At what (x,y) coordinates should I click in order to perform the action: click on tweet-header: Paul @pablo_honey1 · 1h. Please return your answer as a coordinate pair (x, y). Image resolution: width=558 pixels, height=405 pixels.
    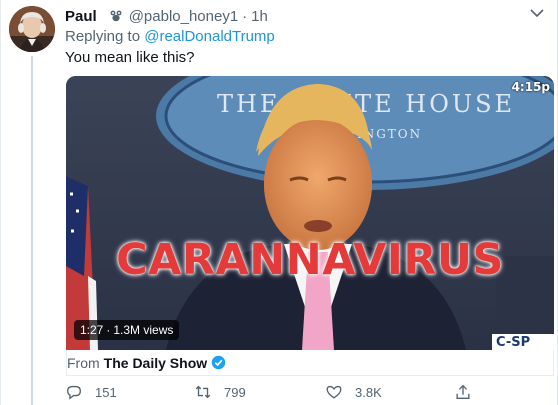
    Looking at the image, I should click on (166, 16).